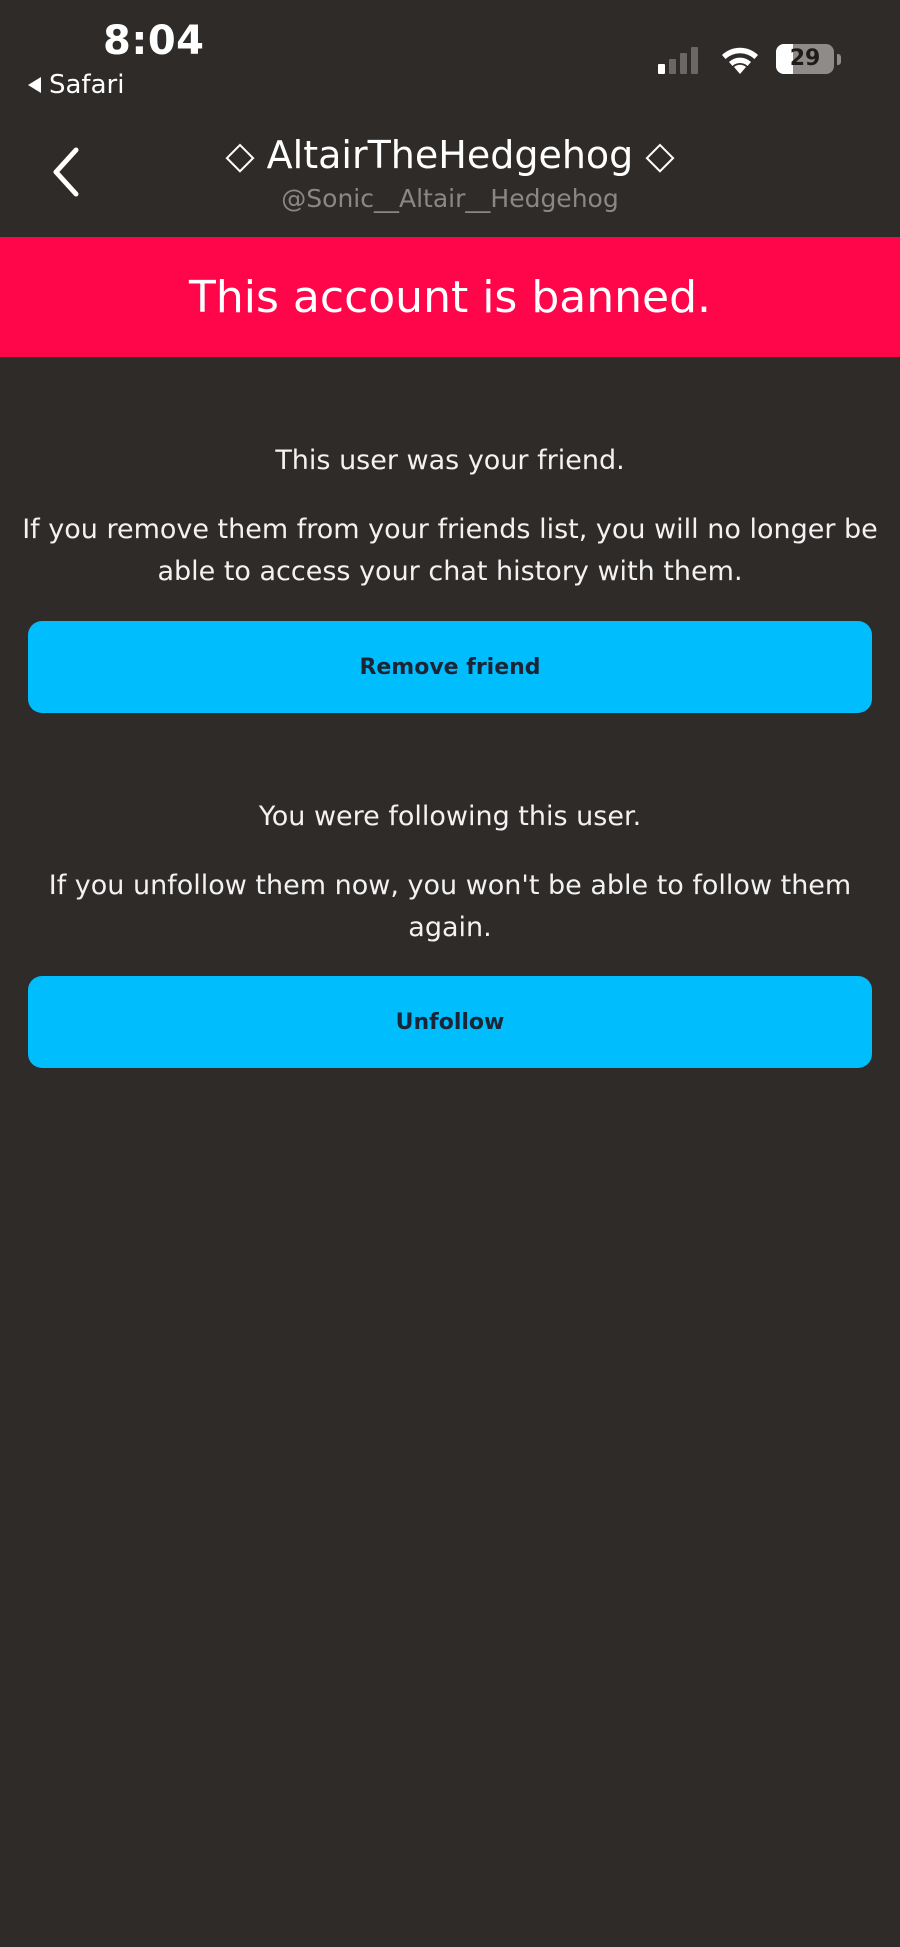 The height and width of the screenshot is (1947, 900). I want to click on remove-friend-button: Remove friend, so click(450, 667).